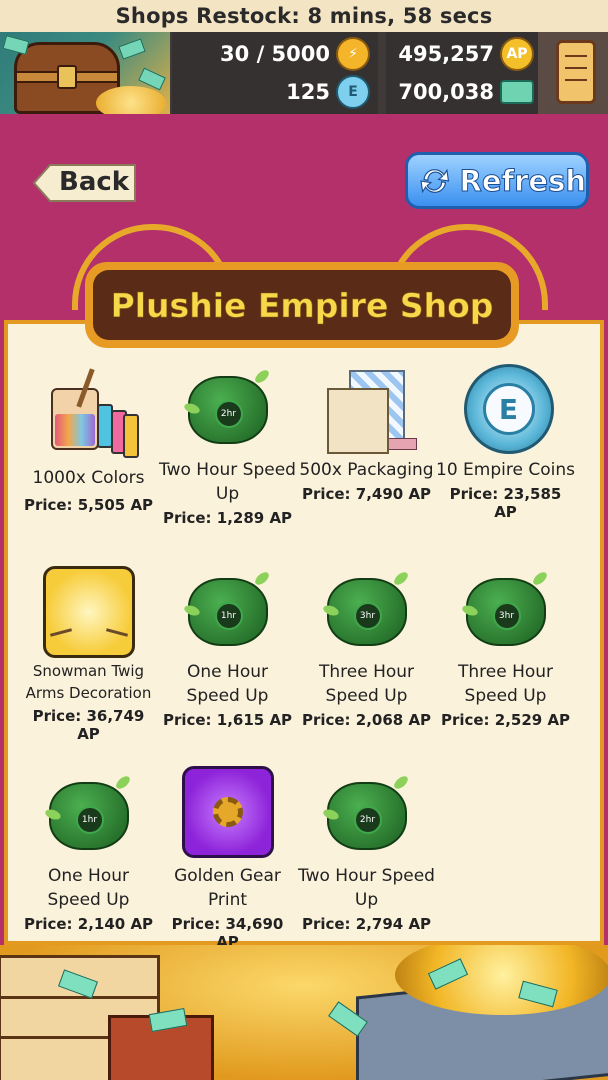 This screenshot has width=608, height=1080. I want to click on item-name: Golden Gear Print, so click(227, 888).